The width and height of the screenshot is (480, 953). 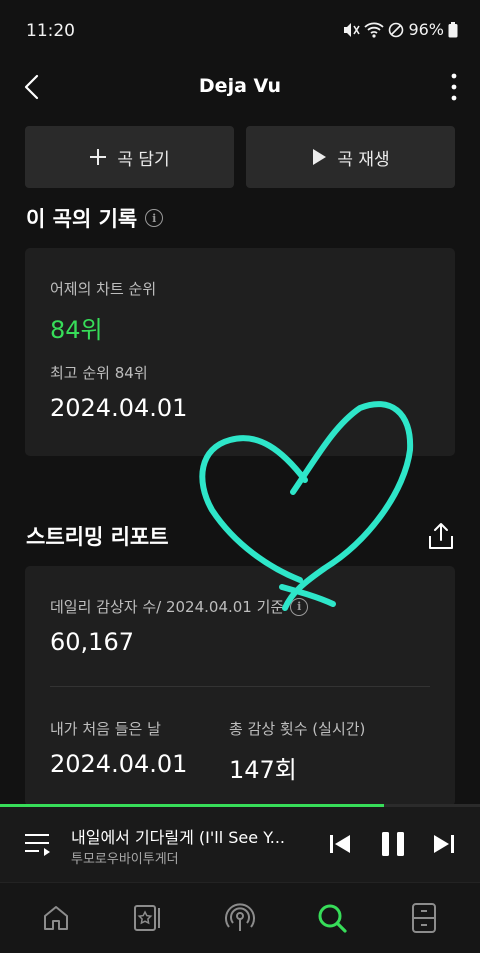 I want to click on daily-listeners-row: 데일리 감상자 수/ 2024.04.01 기준 i, so click(x=179, y=606).